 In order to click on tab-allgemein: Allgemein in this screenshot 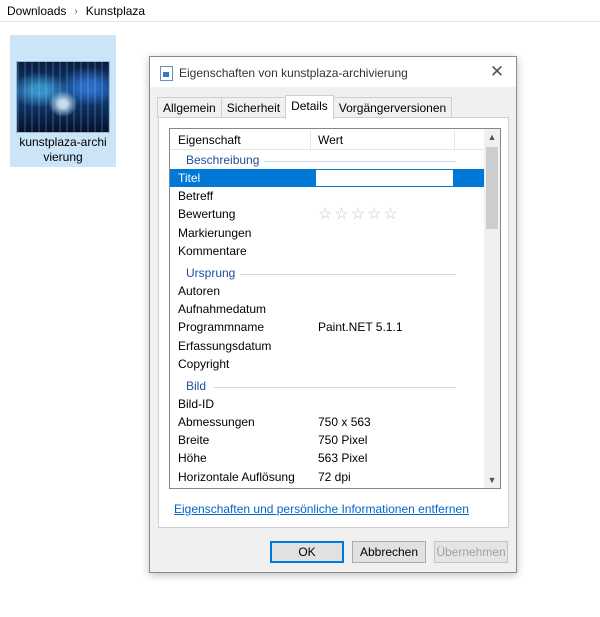, I will do `click(189, 107)`.